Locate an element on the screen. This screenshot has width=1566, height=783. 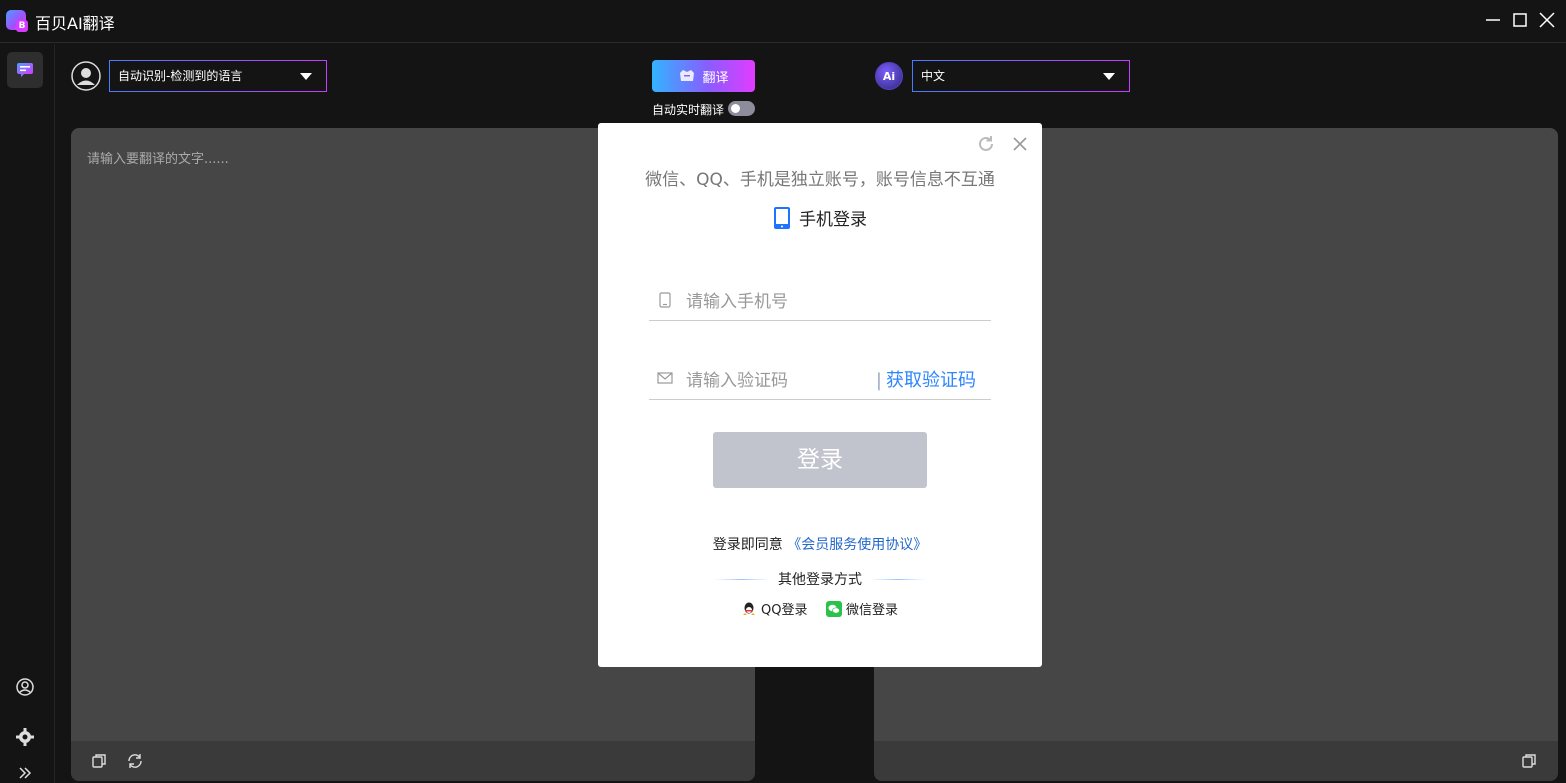
wechat-icon is located at coordinates (834, 608).